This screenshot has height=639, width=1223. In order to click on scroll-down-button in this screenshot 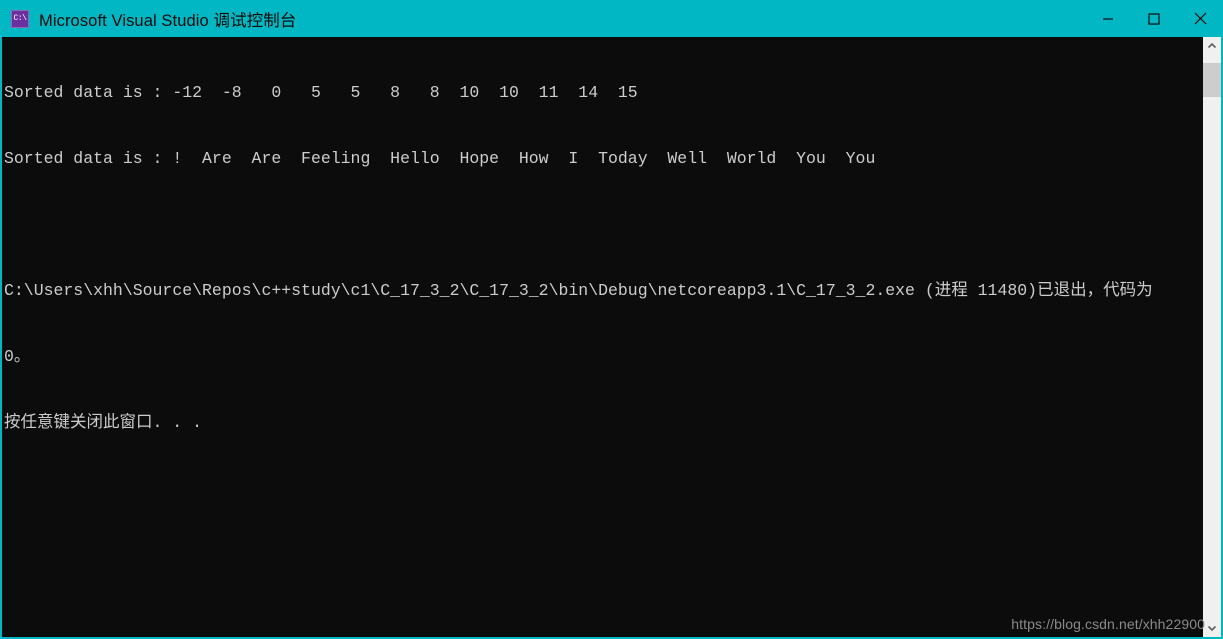, I will do `click(1212, 628)`.